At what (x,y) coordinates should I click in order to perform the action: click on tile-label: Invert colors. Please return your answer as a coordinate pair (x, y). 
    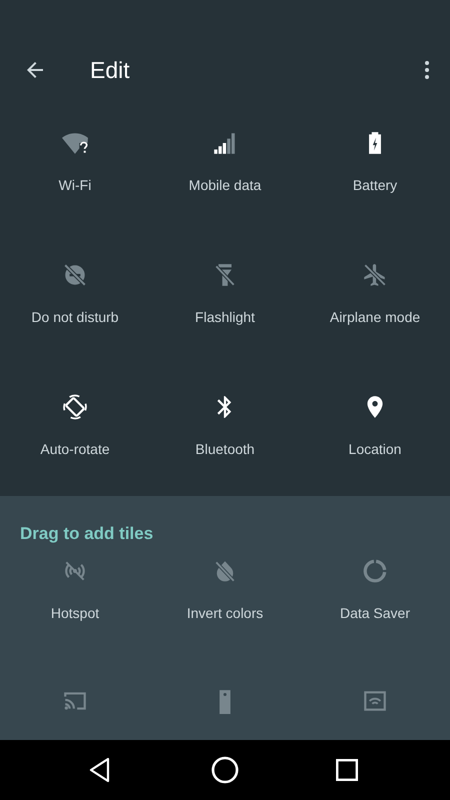
    Looking at the image, I should click on (225, 613).